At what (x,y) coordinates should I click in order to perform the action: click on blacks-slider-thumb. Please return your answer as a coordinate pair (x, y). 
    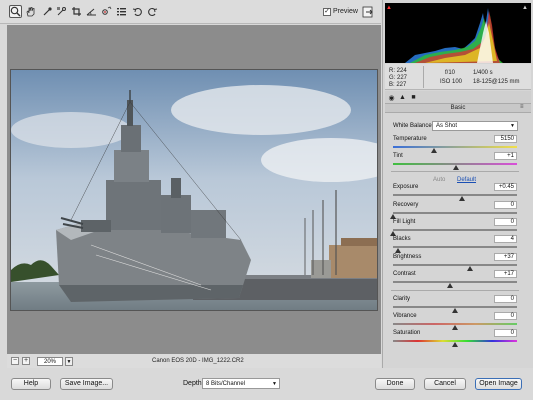
    Looking at the image, I should click on (397, 250).